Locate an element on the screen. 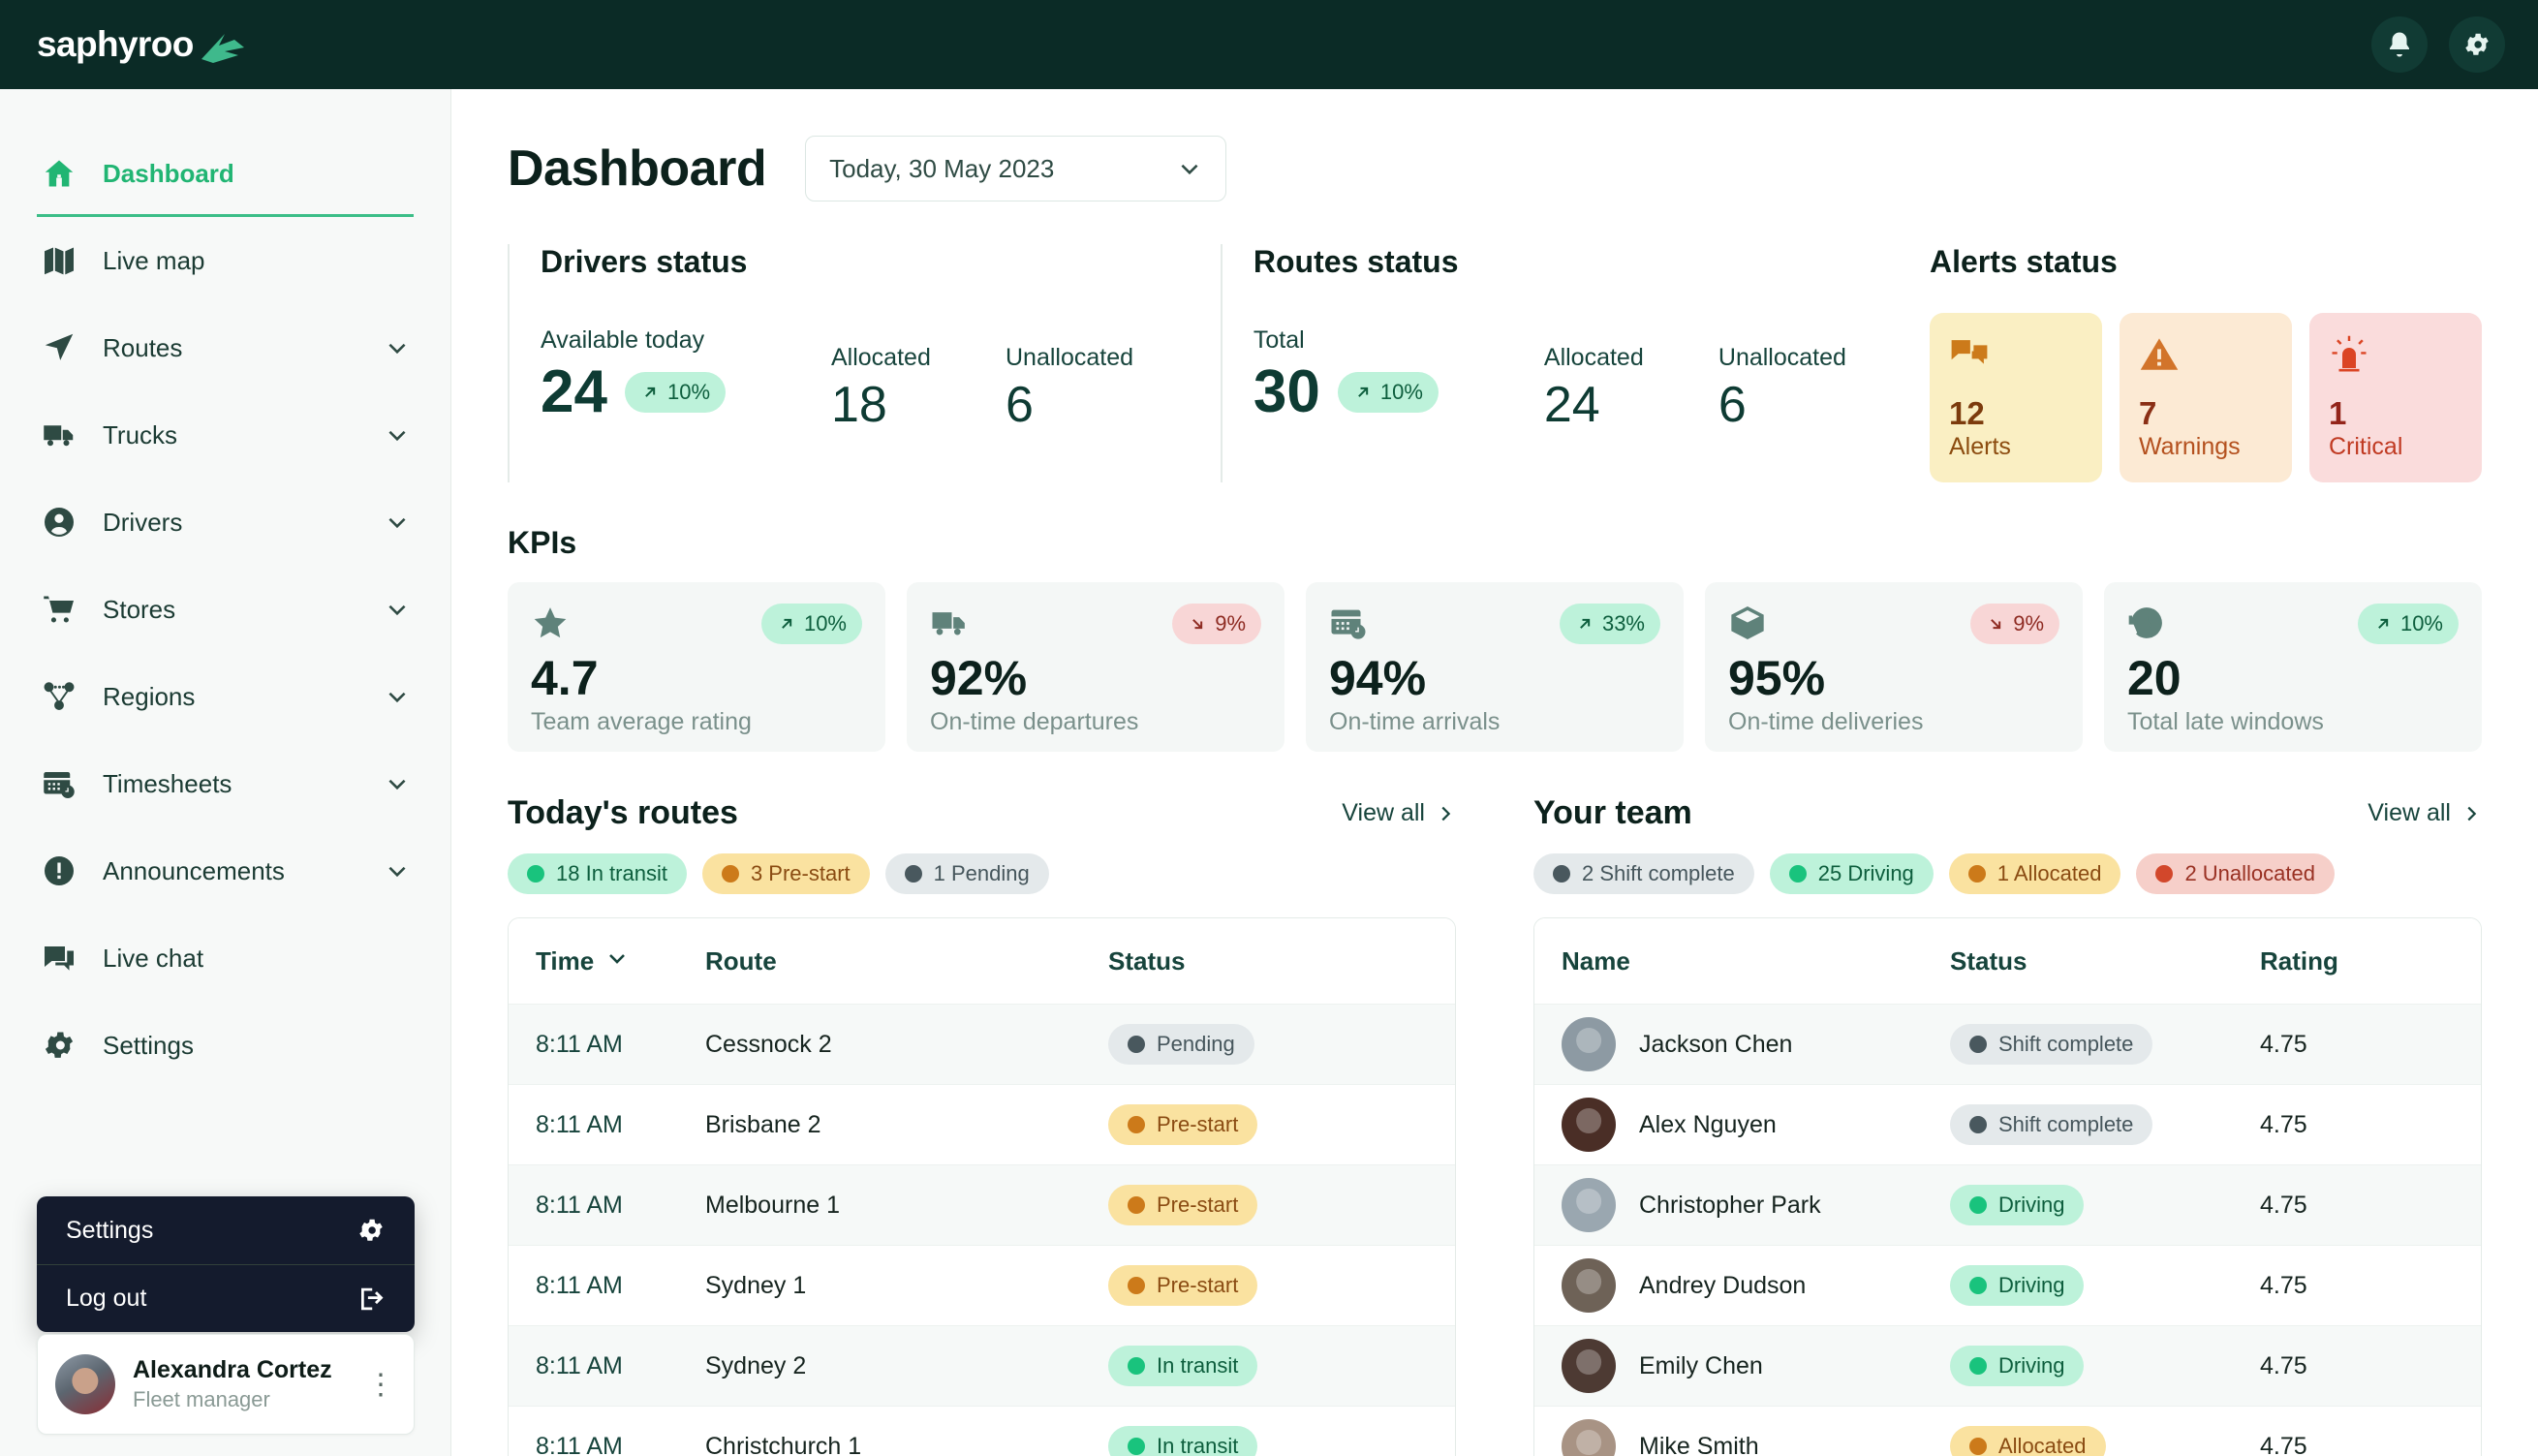 This screenshot has width=2538, height=1456. warnings-count-card: 7 Warnings is located at coordinates (2206, 398).